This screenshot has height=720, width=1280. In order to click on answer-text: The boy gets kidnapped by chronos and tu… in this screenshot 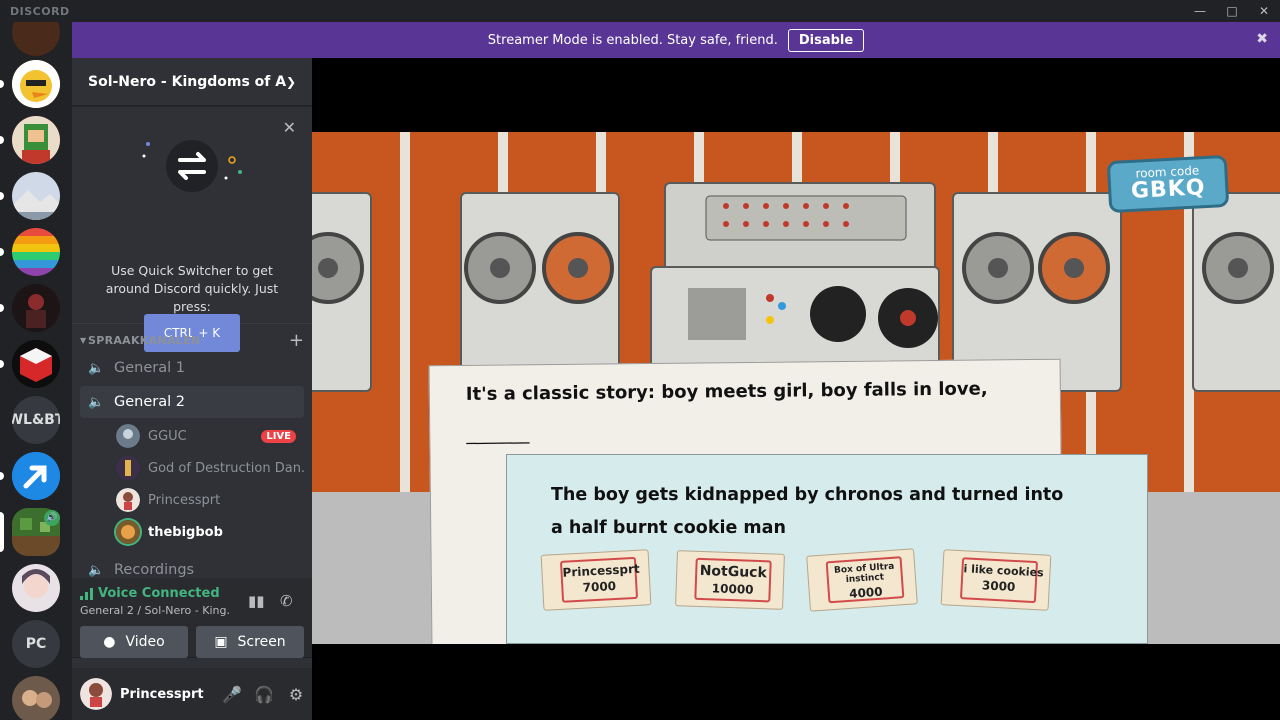, I will do `click(807, 511)`.